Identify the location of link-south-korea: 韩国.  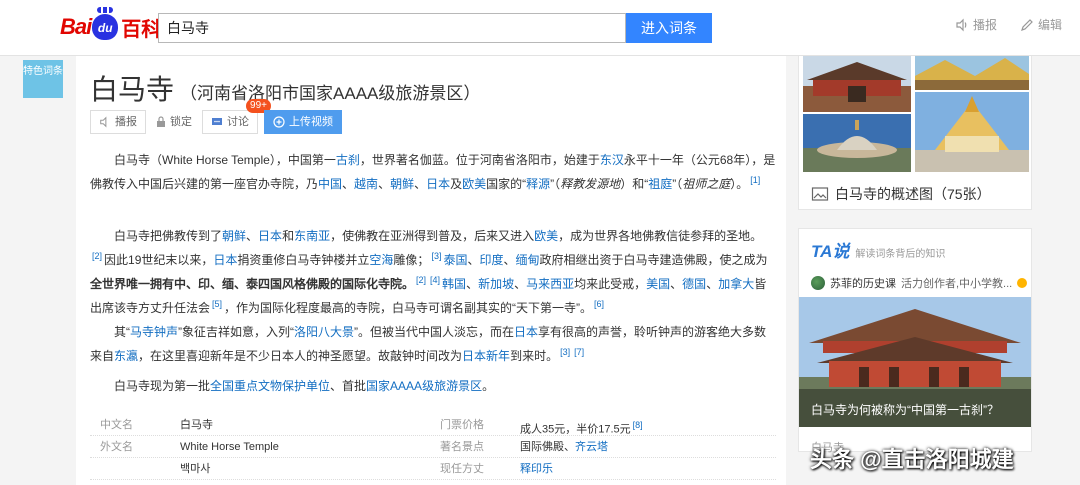
(454, 284).